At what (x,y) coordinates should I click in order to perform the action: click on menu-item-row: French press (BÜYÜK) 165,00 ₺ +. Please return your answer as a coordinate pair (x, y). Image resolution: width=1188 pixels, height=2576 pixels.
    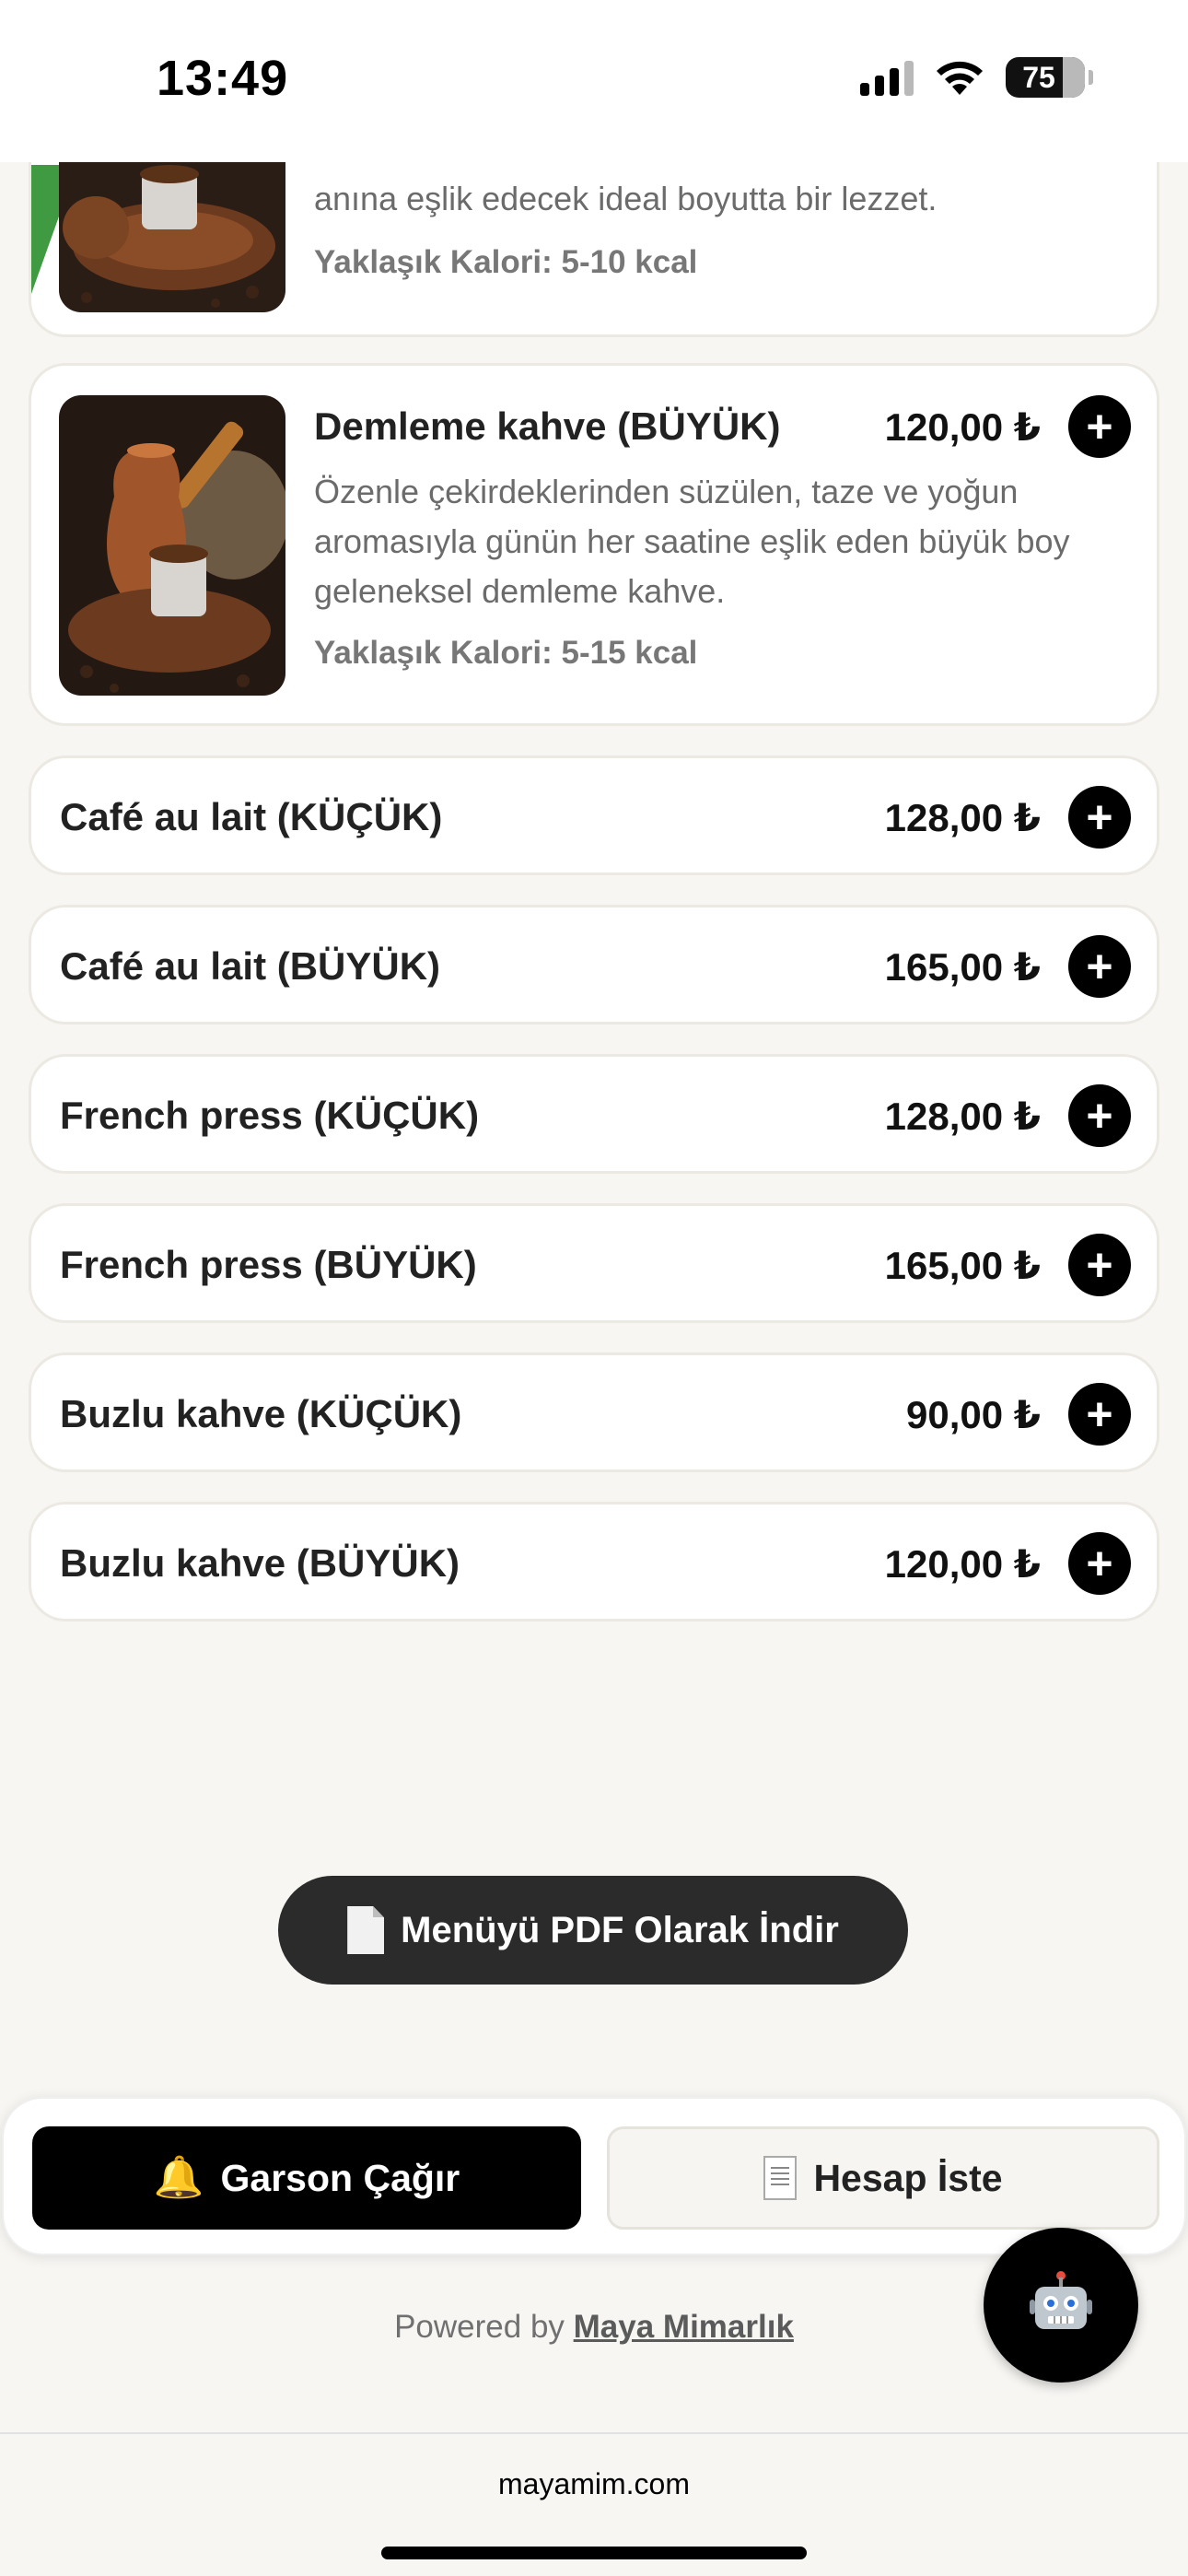
    Looking at the image, I should click on (594, 1263).